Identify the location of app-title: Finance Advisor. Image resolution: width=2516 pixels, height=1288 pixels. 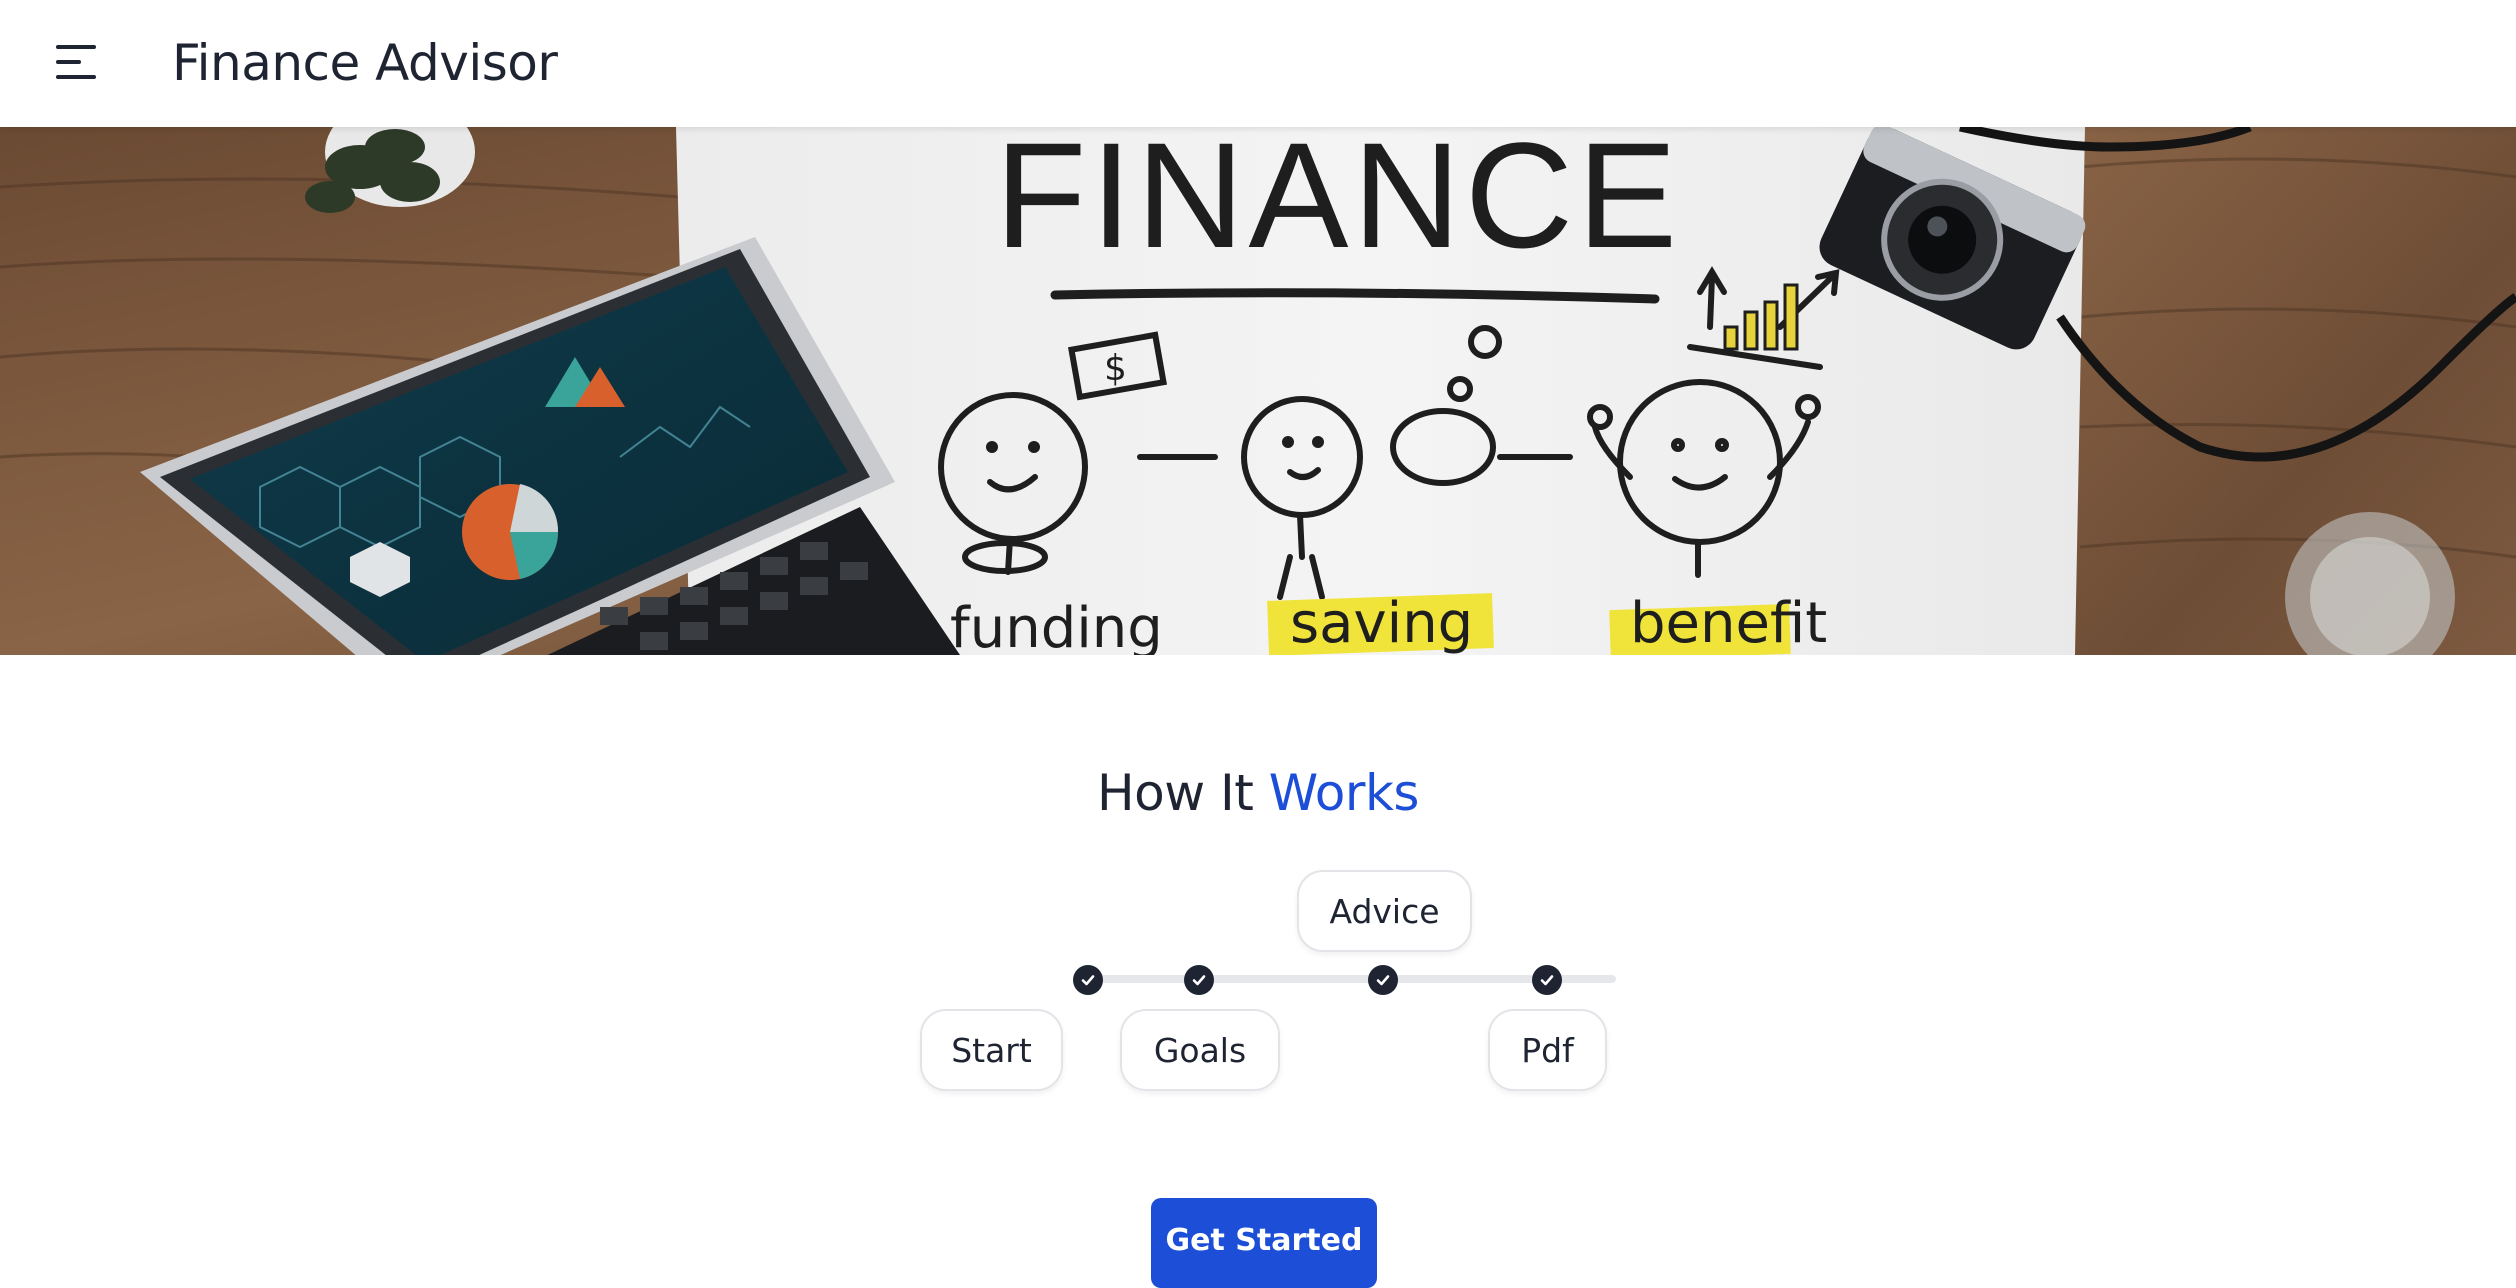
(365, 63).